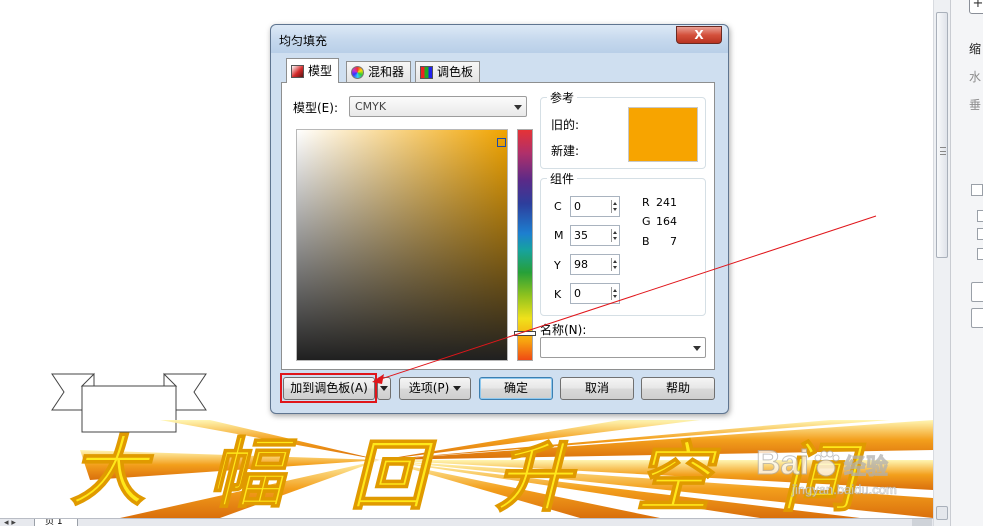  What do you see at coordinates (565, 151) in the screenshot?
I see `new-color-label: 新建:` at bounding box center [565, 151].